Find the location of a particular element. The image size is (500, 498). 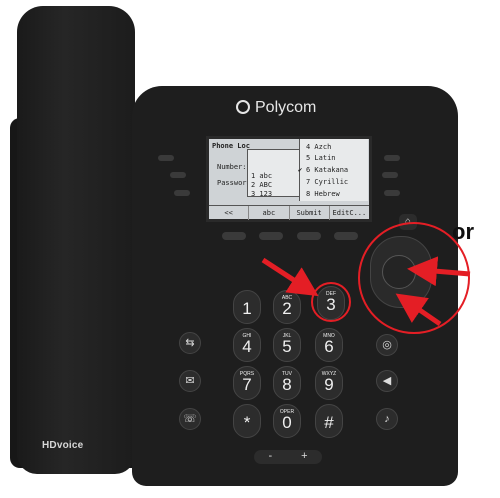

arrow-to-nav-down is located at coordinates (418, 310).